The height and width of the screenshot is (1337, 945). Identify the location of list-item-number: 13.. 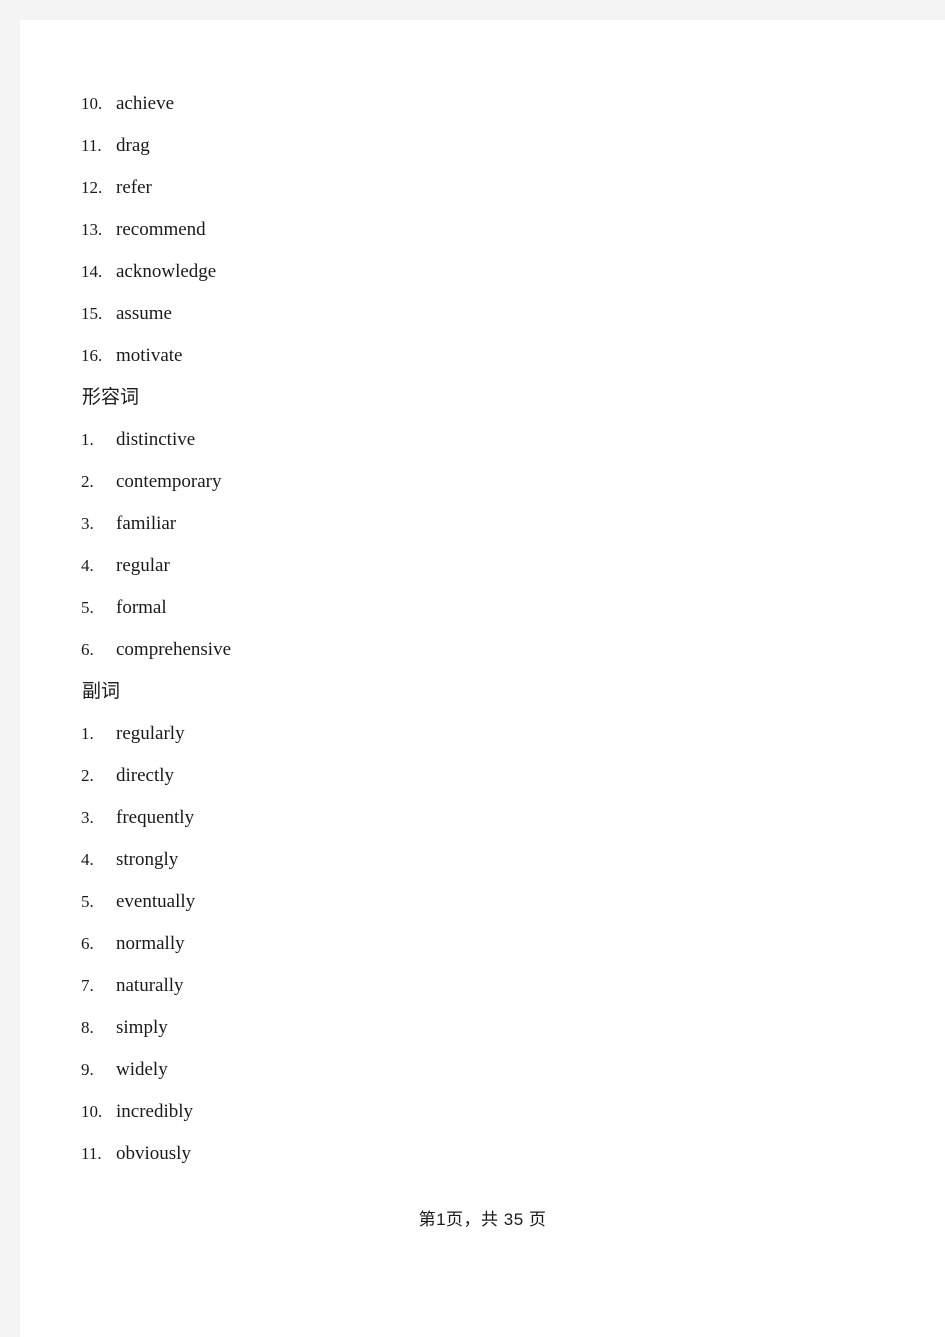
(92, 229).